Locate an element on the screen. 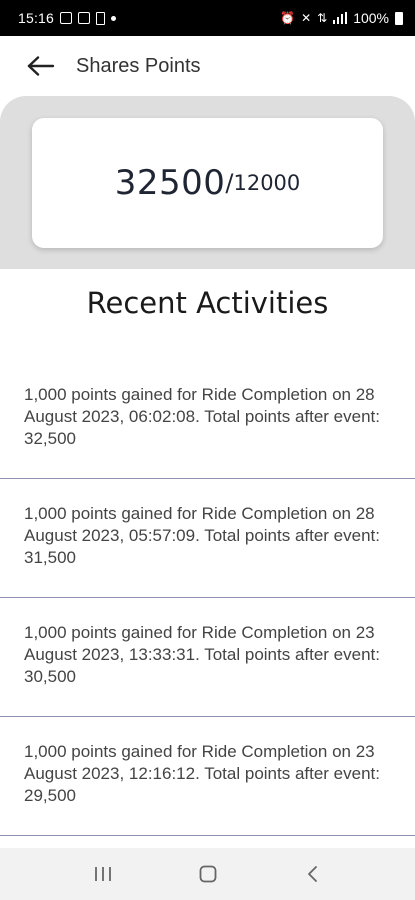 The image size is (415, 900). status-left: 15:16 is located at coordinates (67, 18).